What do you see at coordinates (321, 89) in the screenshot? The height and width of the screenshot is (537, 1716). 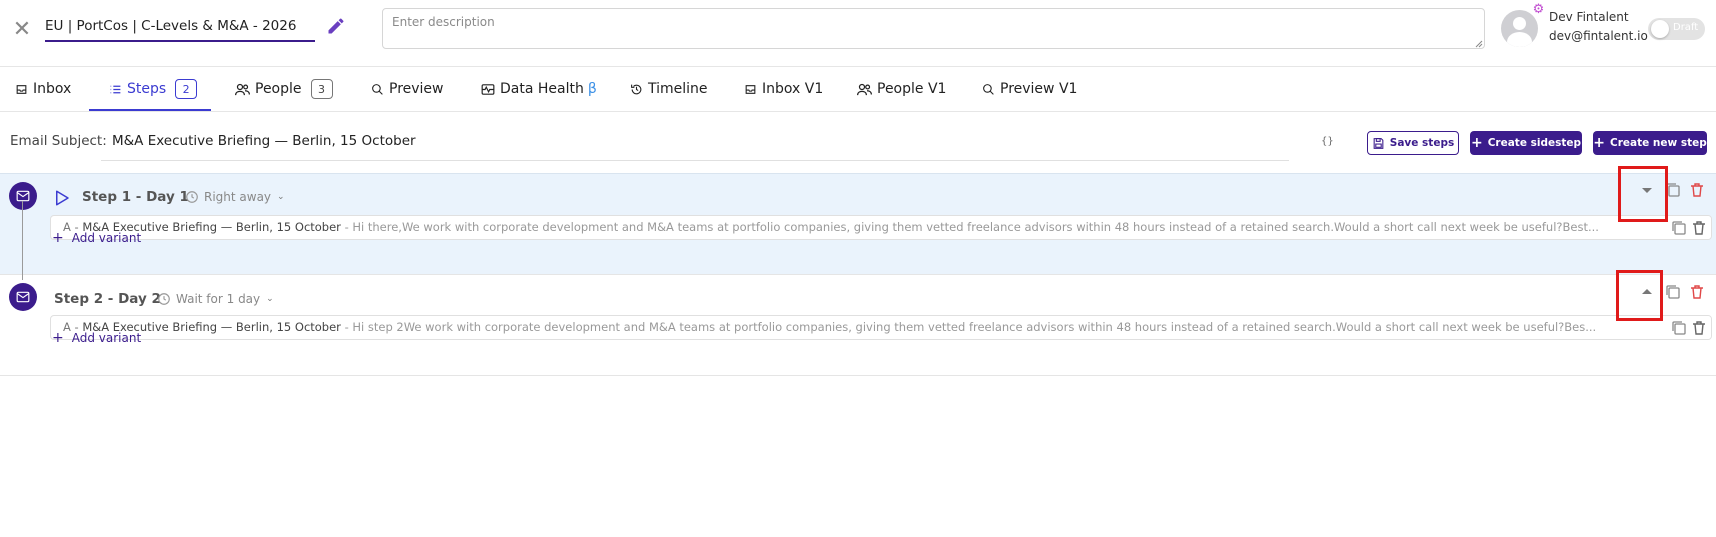 I see `people-count-badge: 3` at bounding box center [321, 89].